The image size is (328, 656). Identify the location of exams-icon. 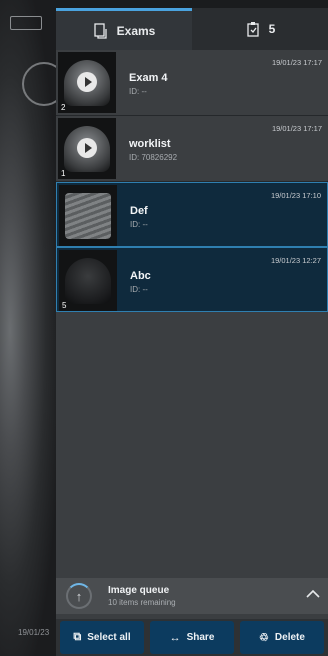
(100, 30).